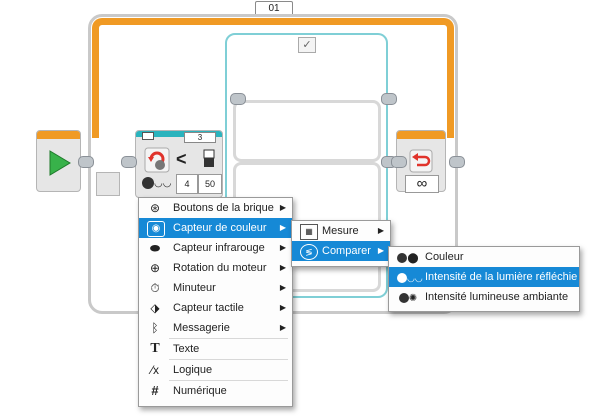  Describe the element at coordinates (408, 297) in the screenshot. I see `ambient-light-icon: ✺` at that location.